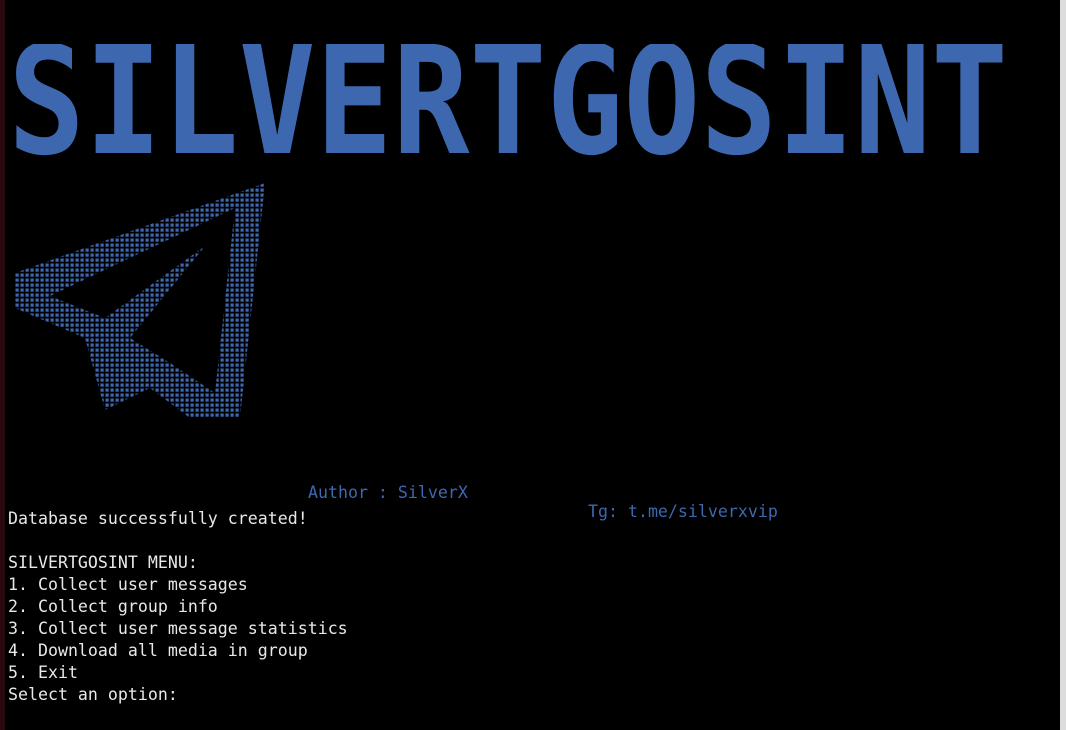 This screenshot has width=1066, height=730. Describe the element at coordinates (140, 300) in the screenshot. I see `telegram-paper-plane-icon` at that location.